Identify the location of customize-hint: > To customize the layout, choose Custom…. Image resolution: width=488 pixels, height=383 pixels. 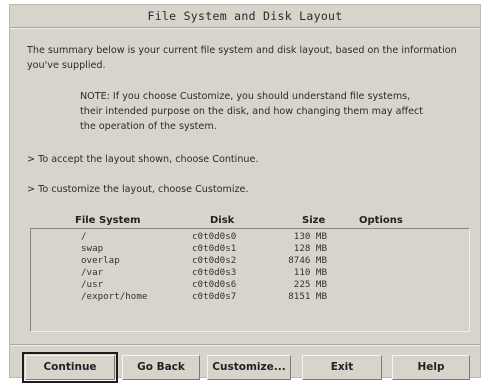
(138, 189).